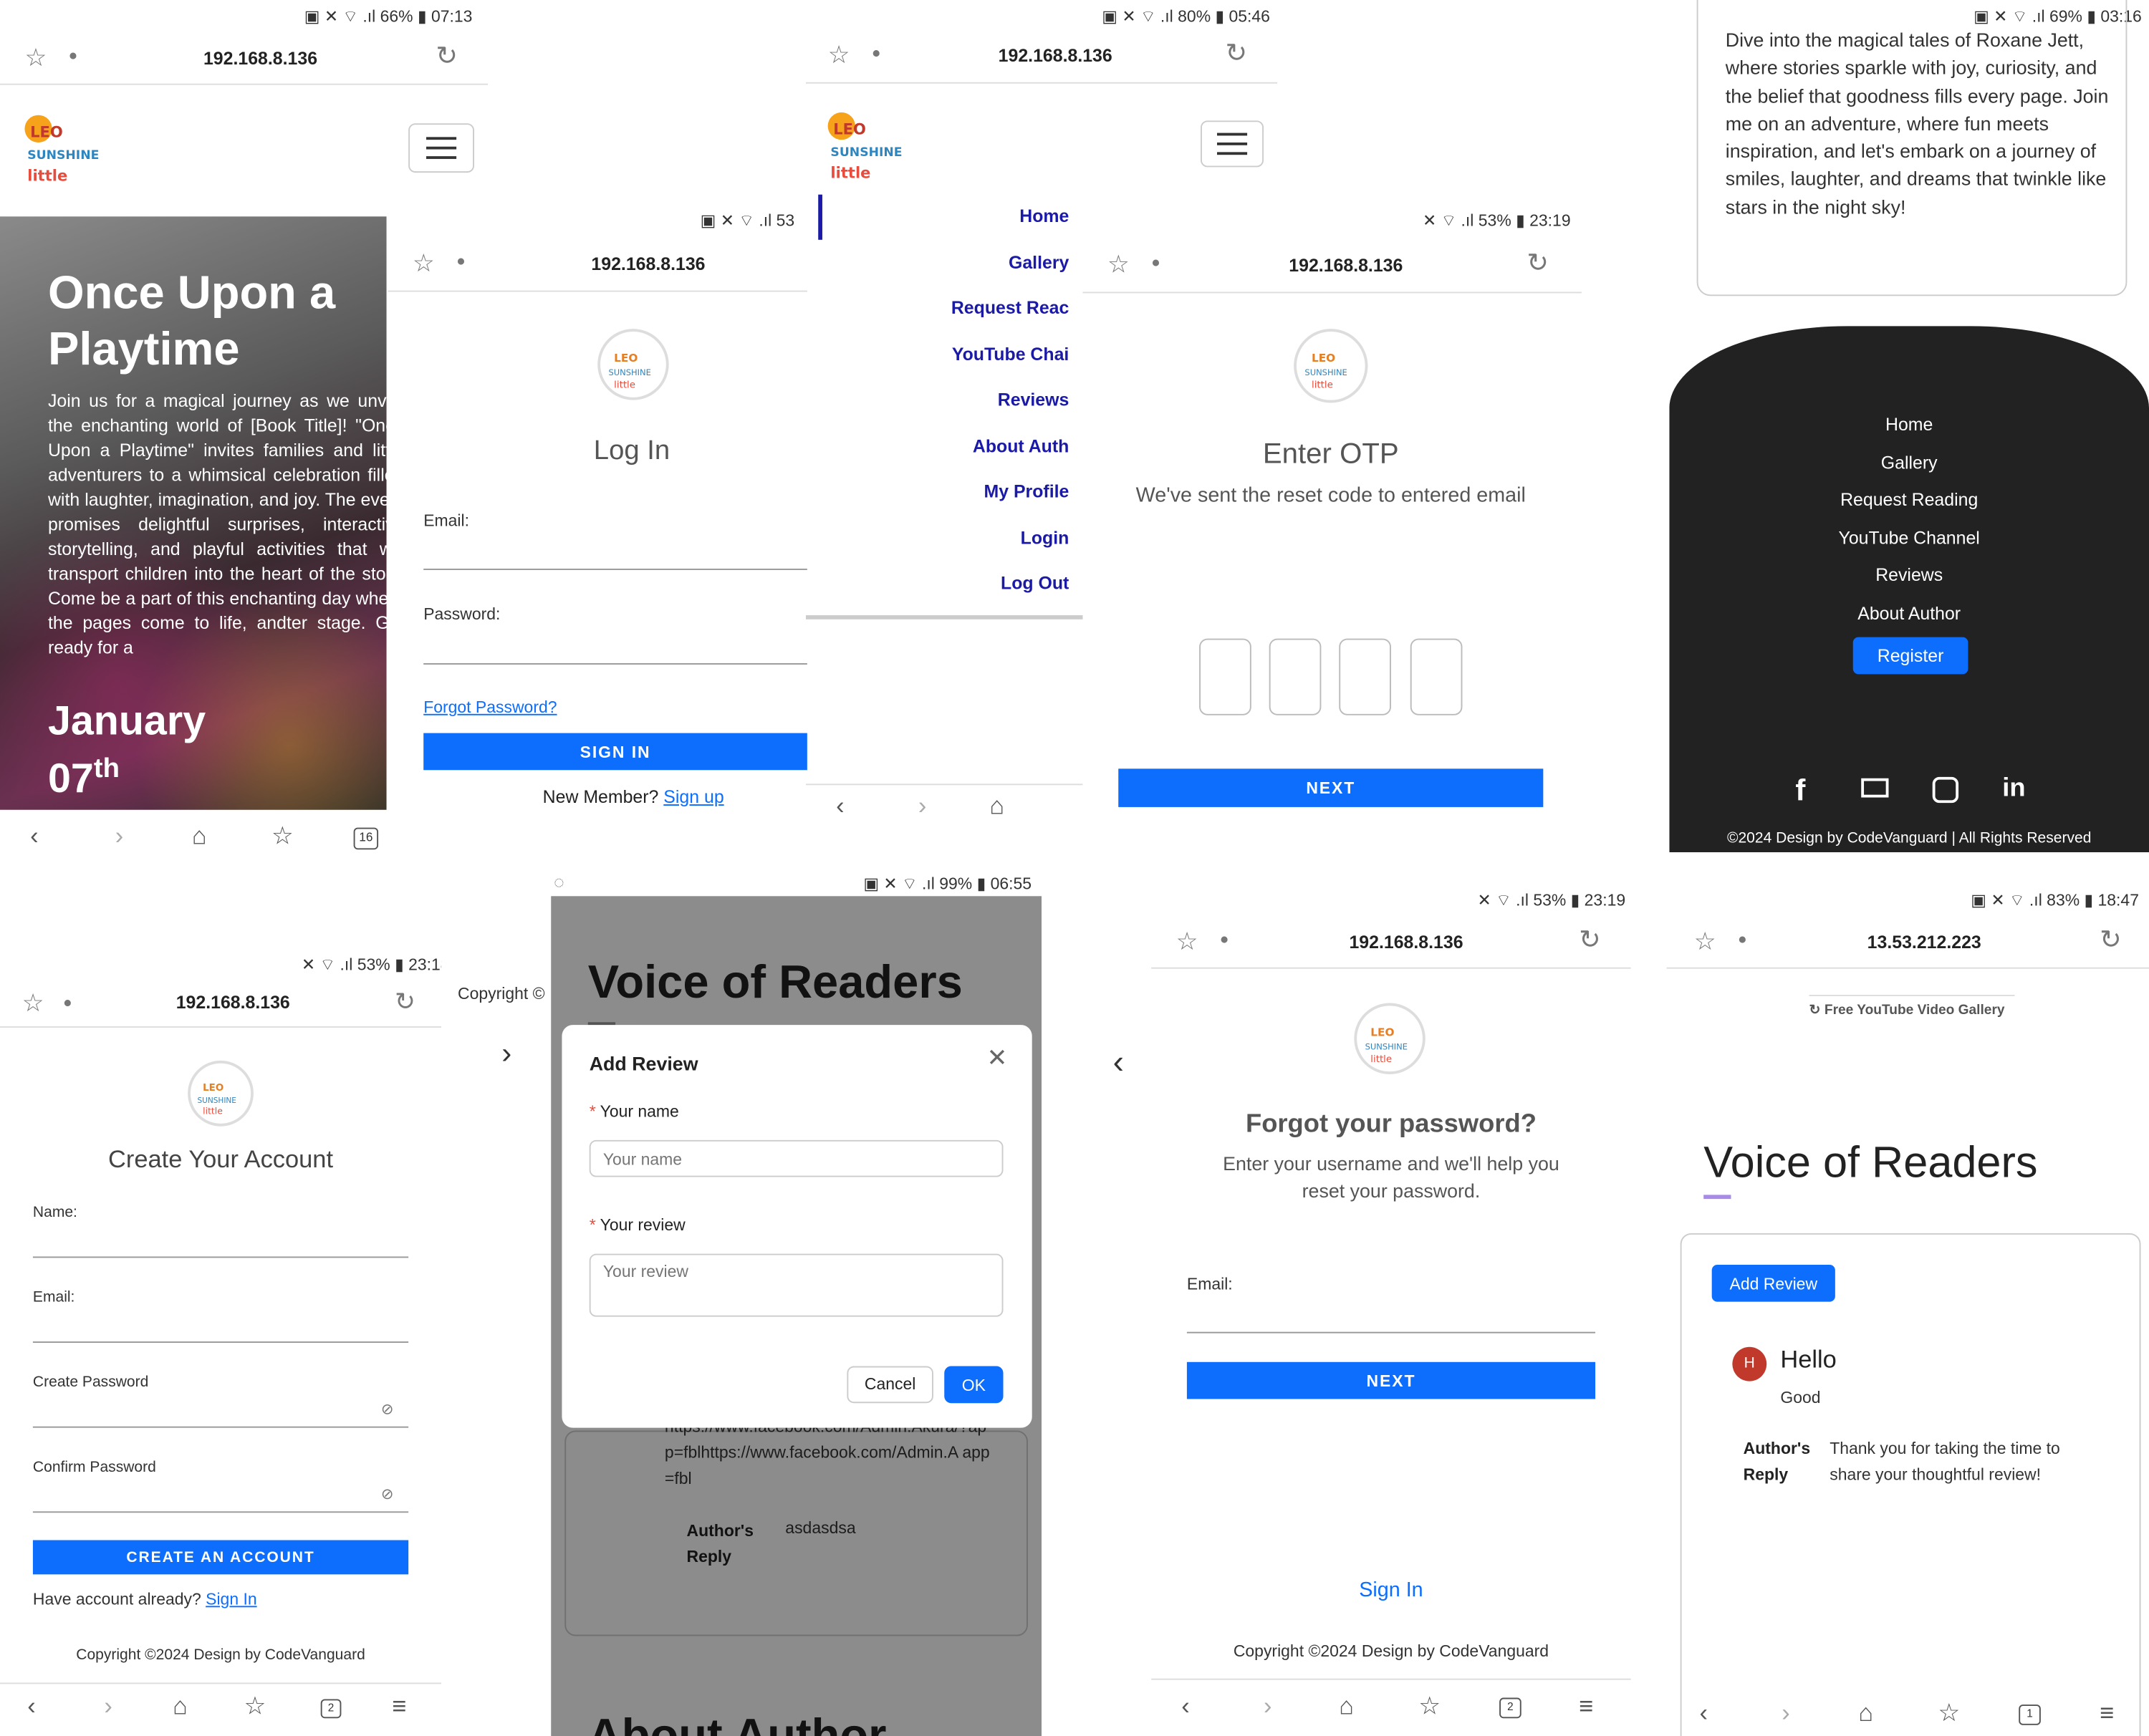 This screenshot has height=1736, width=2149. Describe the element at coordinates (1875, 788) in the screenshot. I see `mail-icon` at that location.